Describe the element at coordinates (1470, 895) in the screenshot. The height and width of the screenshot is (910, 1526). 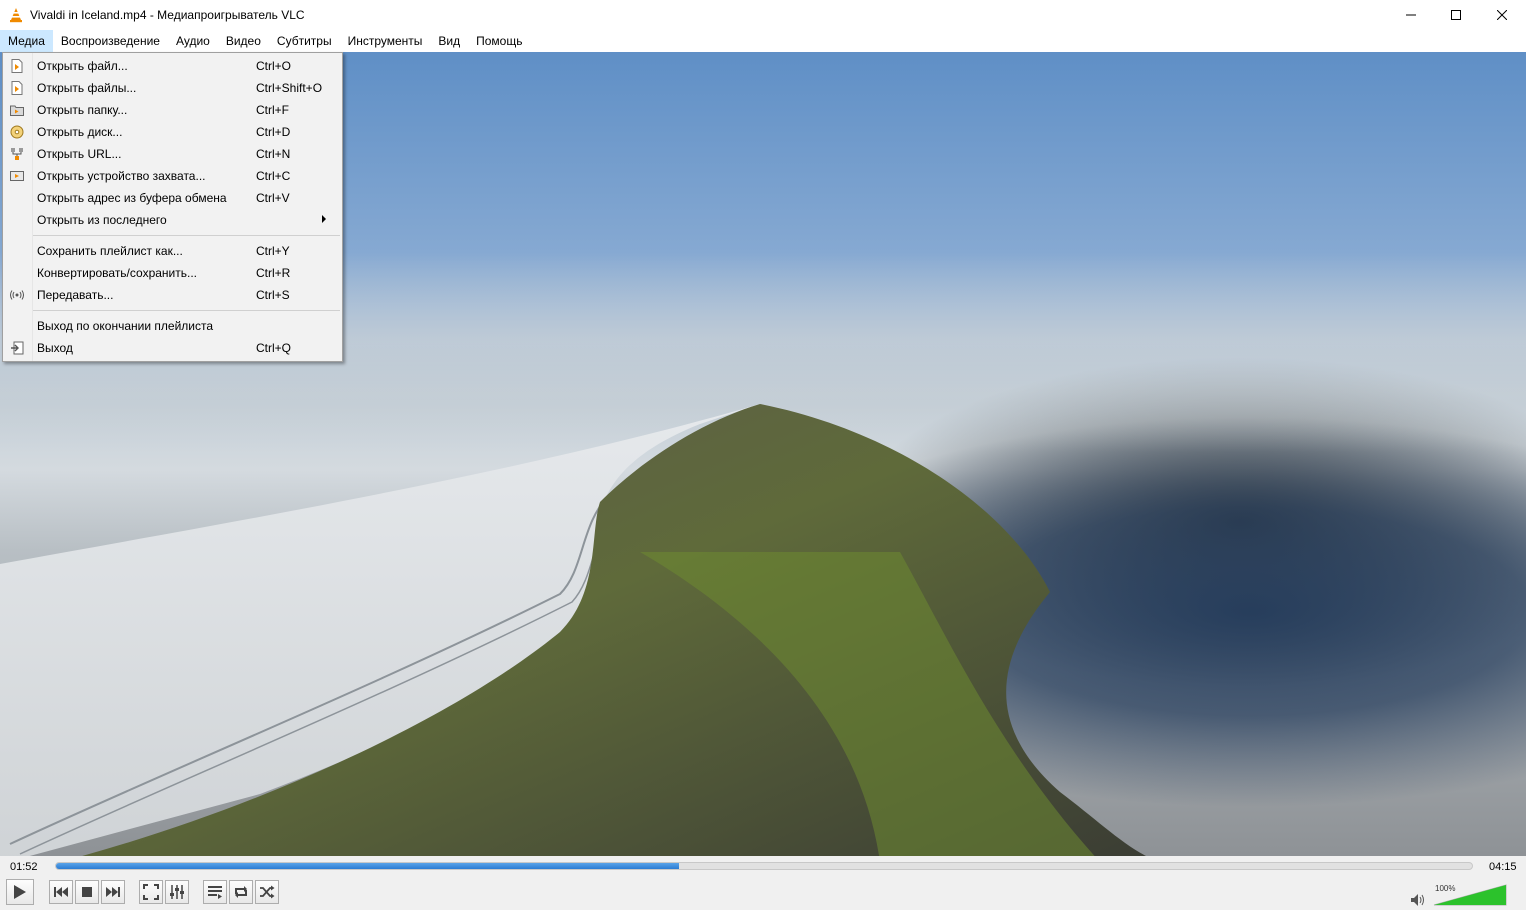
I see `volume-slider` at that location.